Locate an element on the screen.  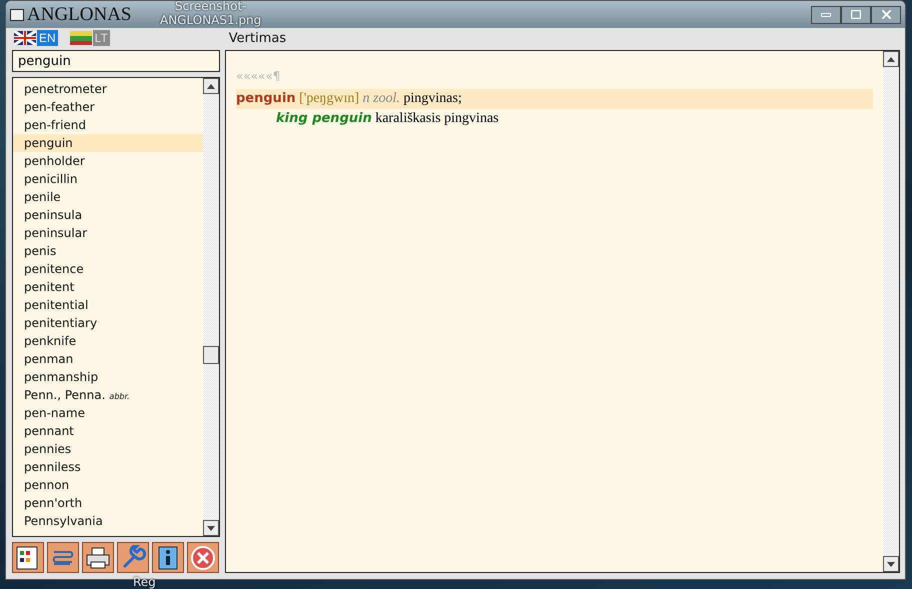
pane-title: Vertimas is located at coordinates (257, 38).